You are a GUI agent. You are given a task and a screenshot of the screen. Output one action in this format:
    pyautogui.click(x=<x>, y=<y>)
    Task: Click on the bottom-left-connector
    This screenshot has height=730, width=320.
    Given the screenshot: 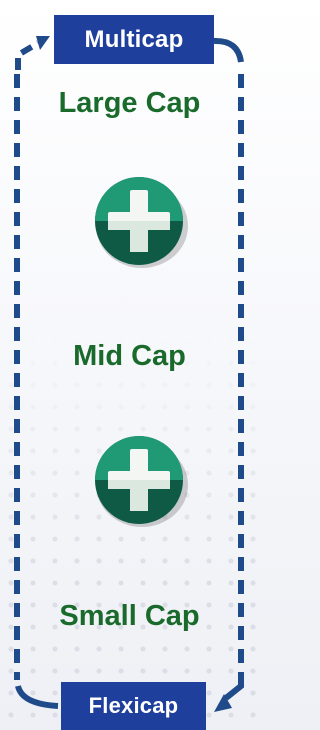 What is the action you would take?
    pyautogui.click(x=37, y=697)
    